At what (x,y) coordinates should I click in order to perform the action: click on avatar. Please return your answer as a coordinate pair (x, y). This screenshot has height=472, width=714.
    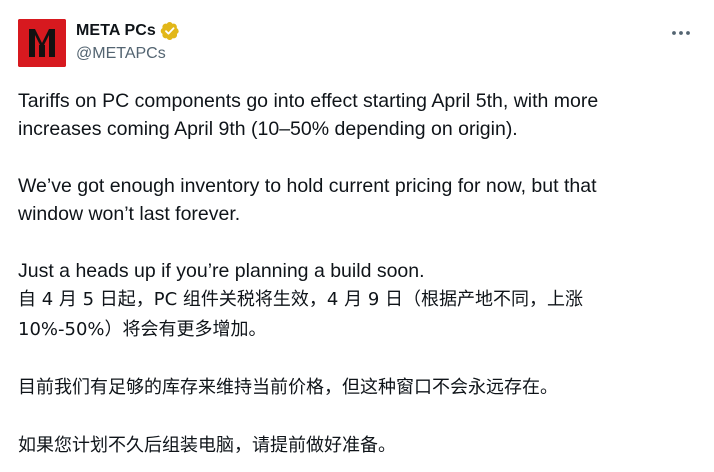
    Looking at the image, I should click on (42, 43).